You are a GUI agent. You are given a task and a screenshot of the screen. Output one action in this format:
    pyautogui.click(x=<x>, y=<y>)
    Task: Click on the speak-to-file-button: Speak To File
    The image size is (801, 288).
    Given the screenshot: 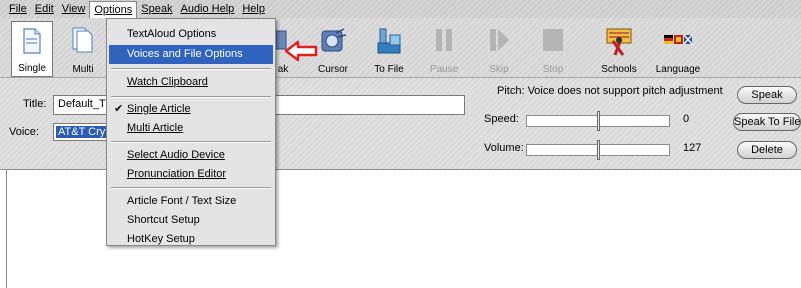 What is the action you would take?
    pyautogui.click(x=767, y=122)
    